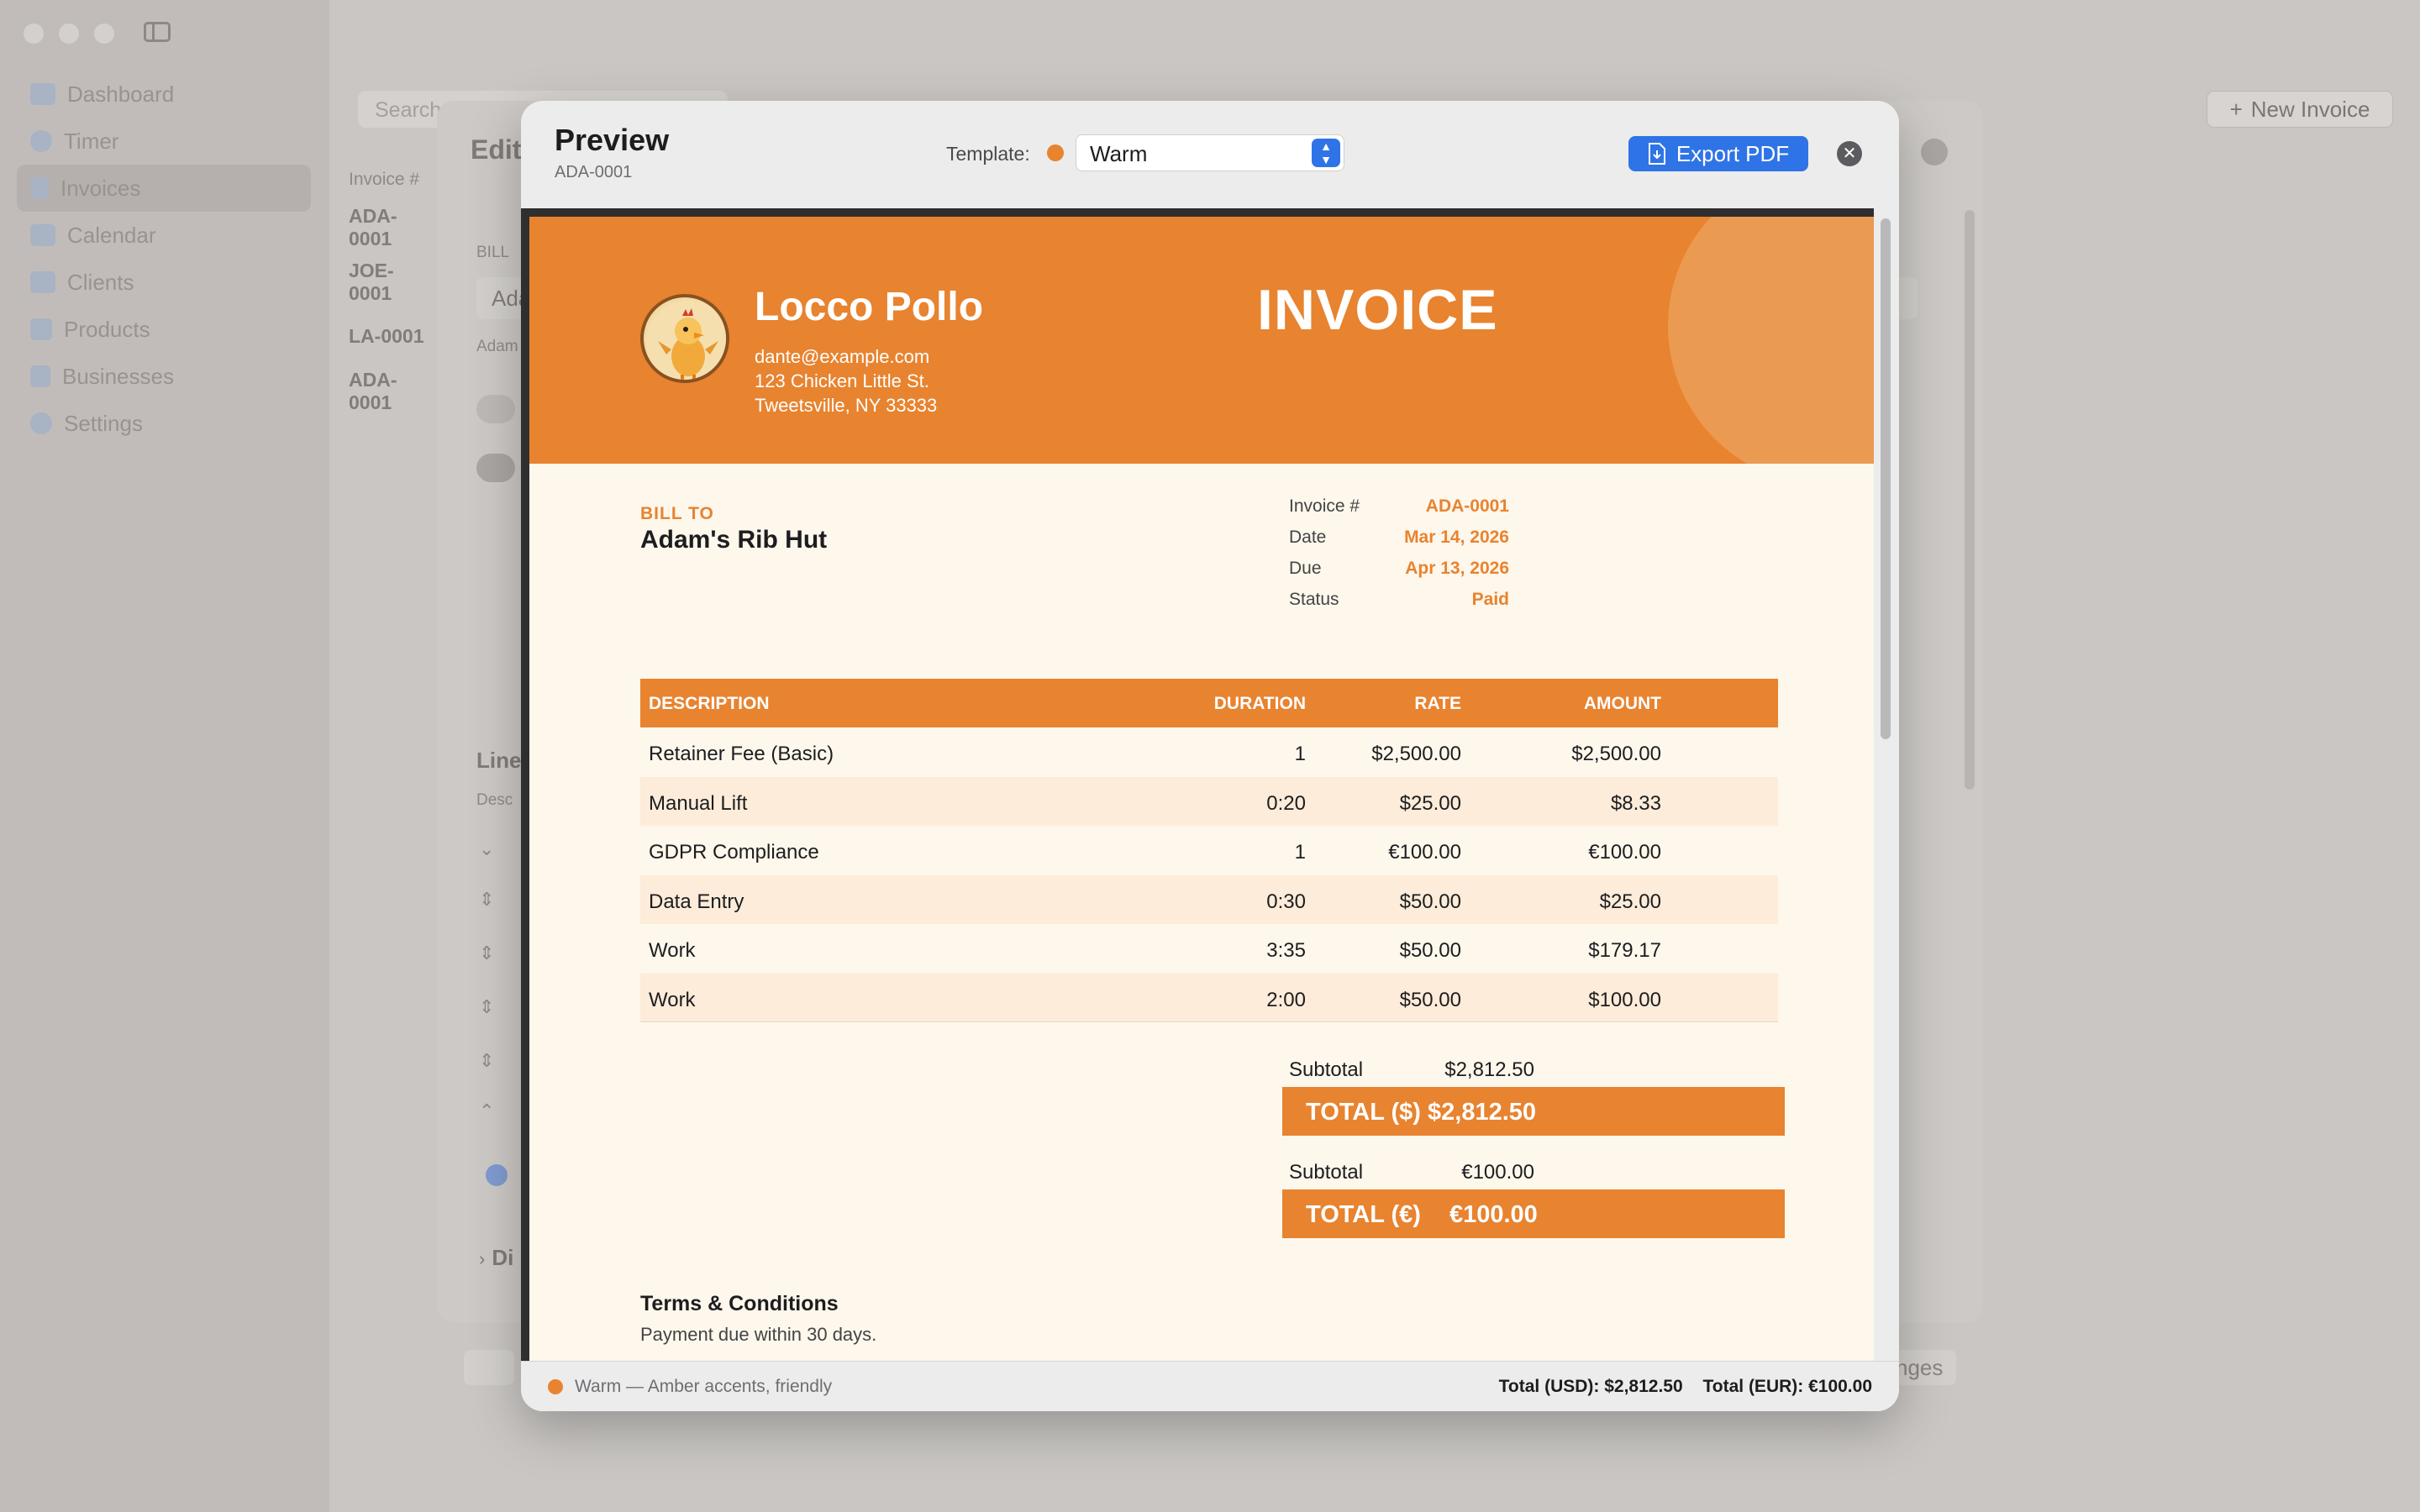 The width and height of the screenshot is (2420, 1512). What do you see at coordinates (489, 1367) in the screenshot?
I see `editor-export-icon` at bounding box center [489, 1367].